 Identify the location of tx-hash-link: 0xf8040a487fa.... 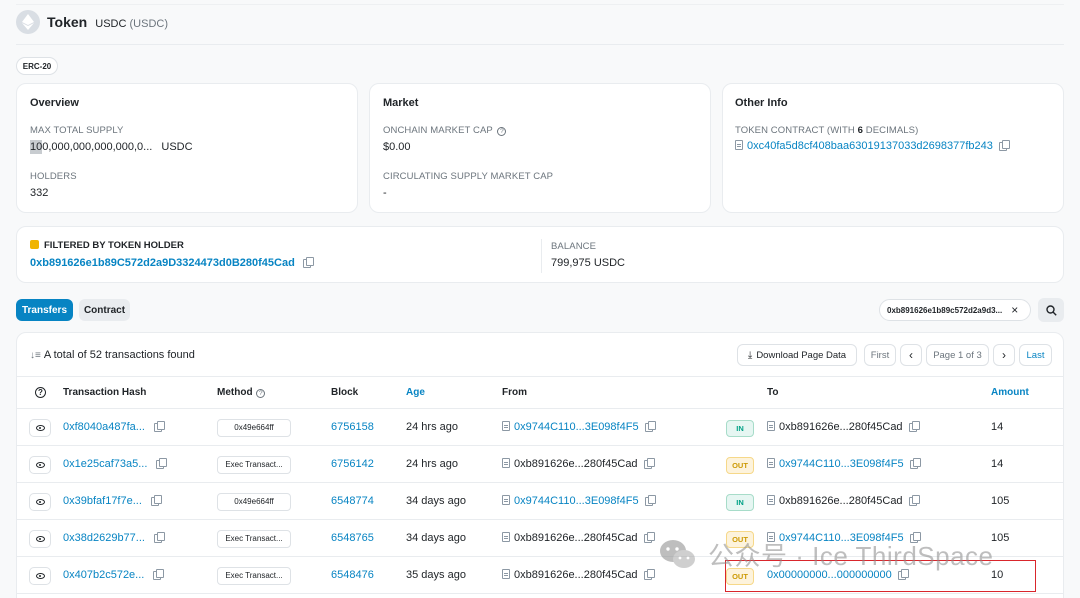
(104, 427).